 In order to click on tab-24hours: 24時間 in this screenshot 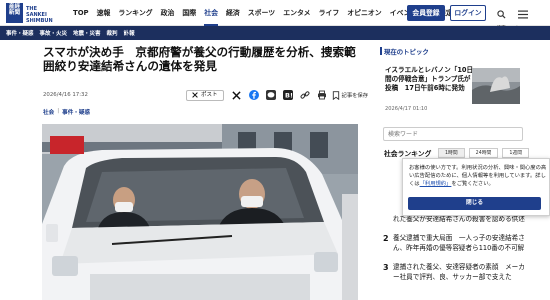, I will do `click(483, 153)`.